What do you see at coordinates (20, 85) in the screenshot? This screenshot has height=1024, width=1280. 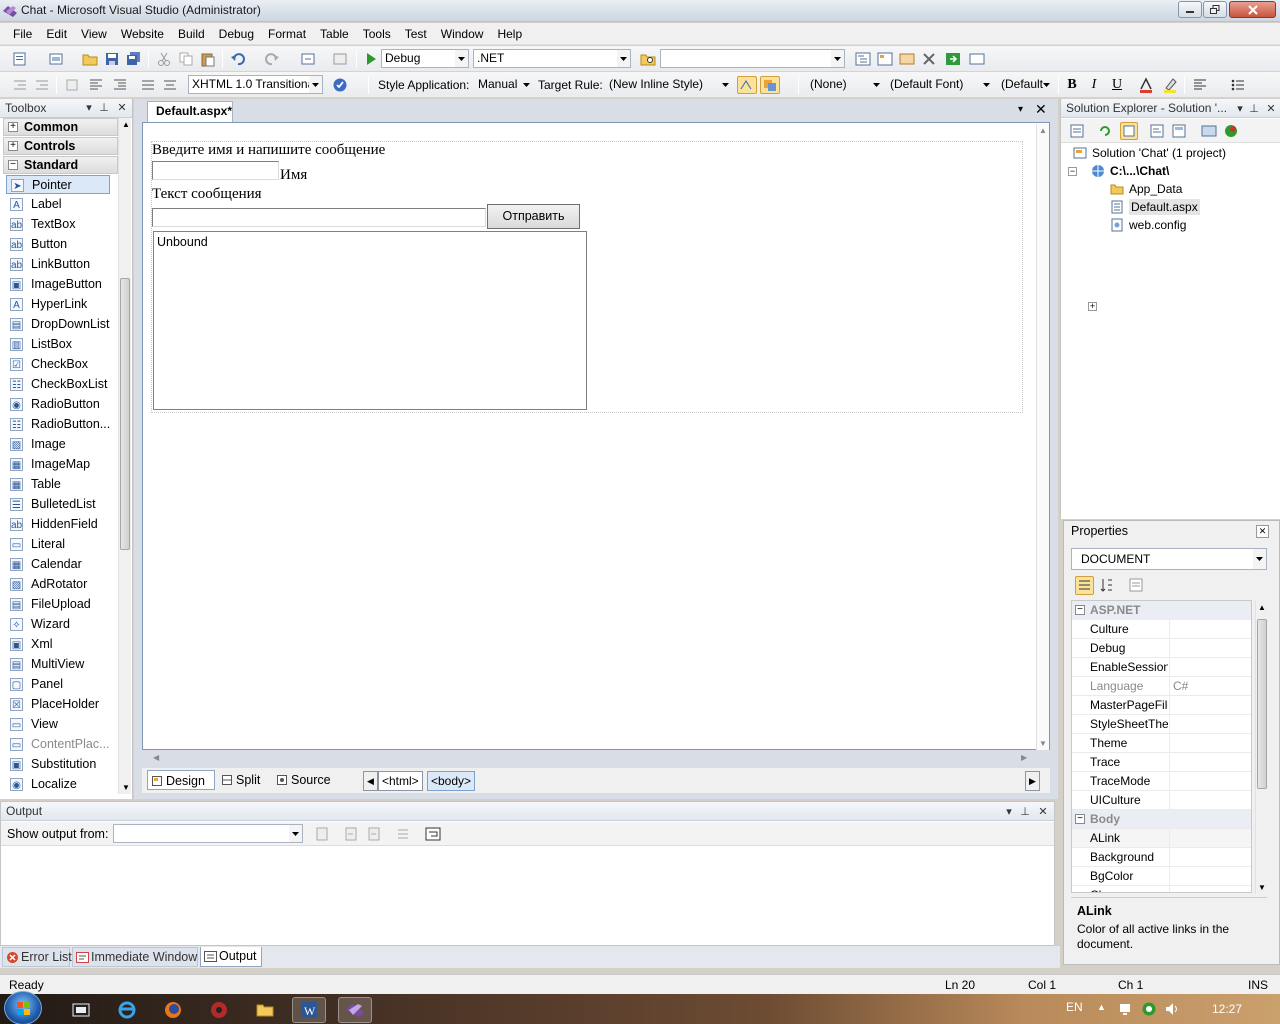 I see `outdent-icon` at bounding box center [20, 85].